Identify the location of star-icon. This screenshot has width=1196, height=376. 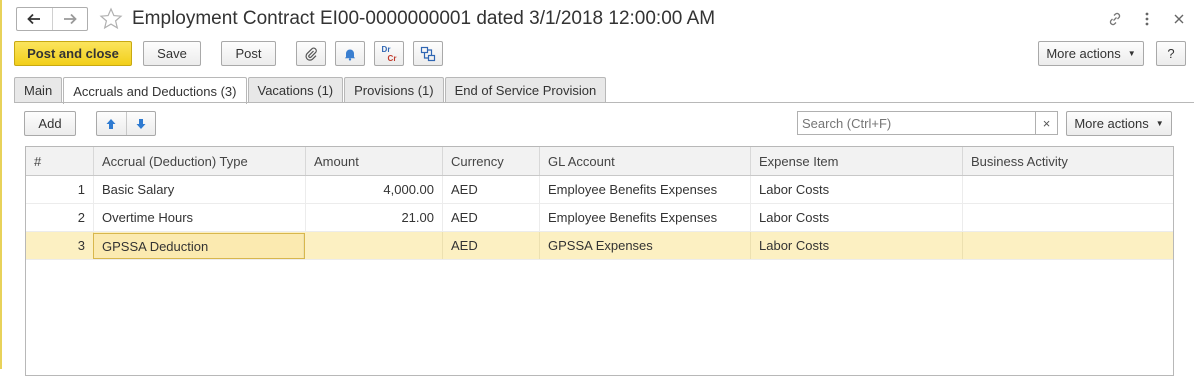
(111, 18).